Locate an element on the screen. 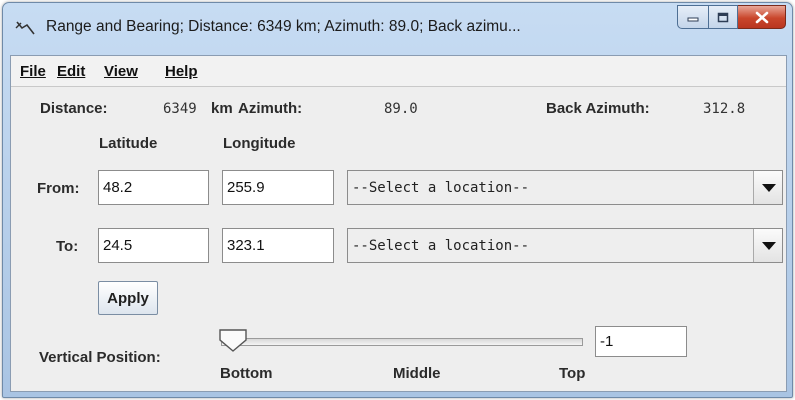 The image size is (795, 400). longitude-header: Longitude is located at coordinates (259, 143).